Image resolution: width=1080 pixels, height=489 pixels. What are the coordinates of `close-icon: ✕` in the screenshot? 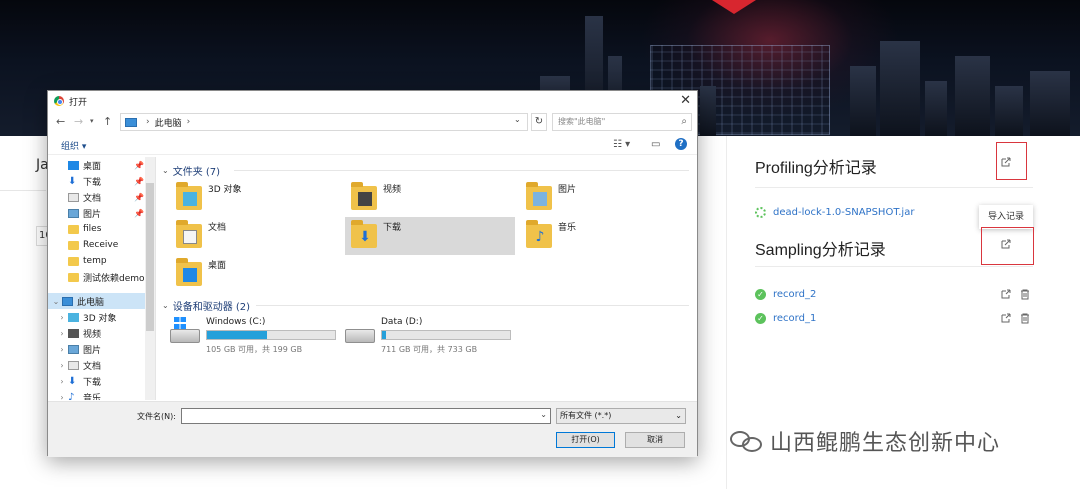 It's located at (685, 100).